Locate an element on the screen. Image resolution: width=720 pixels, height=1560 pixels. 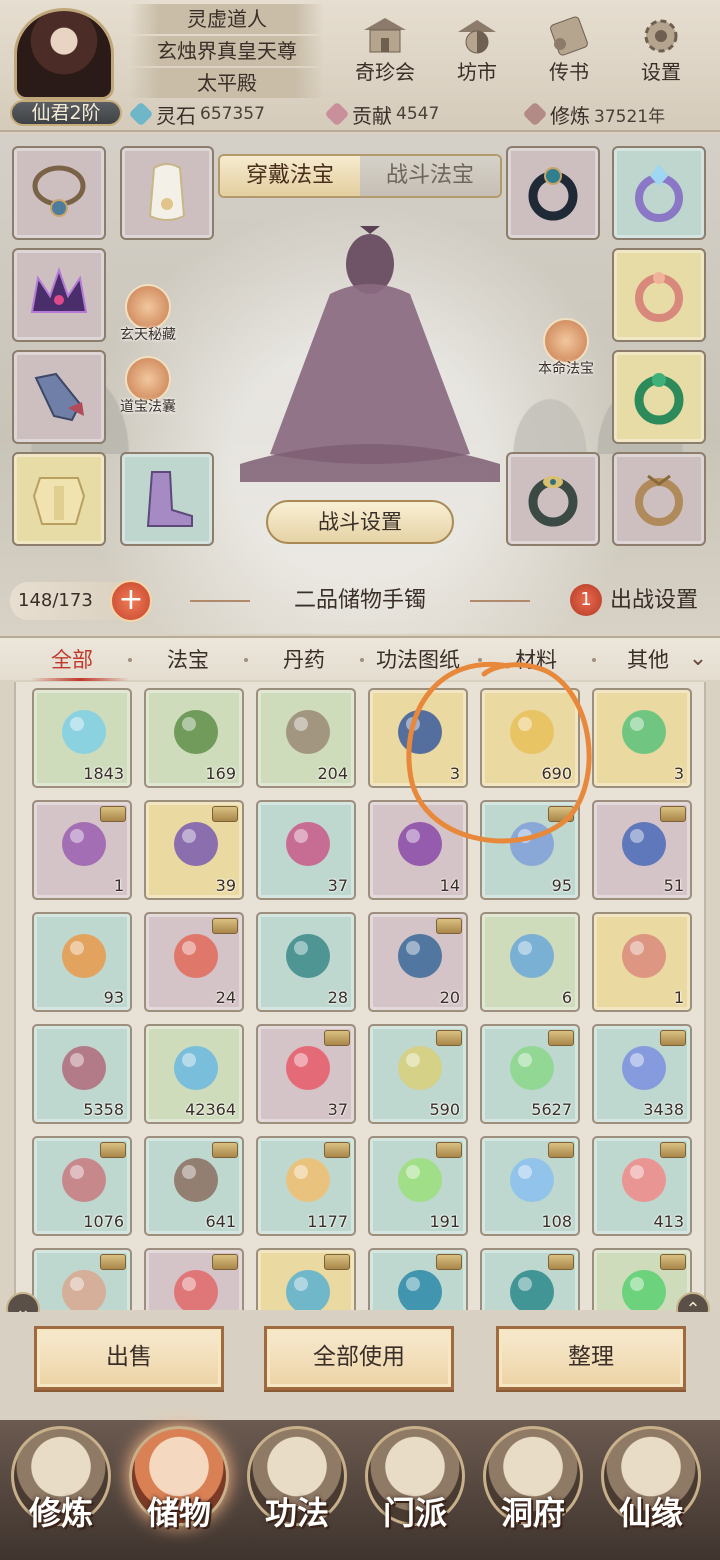
inventory-item-slot: 95 is located at coordinates (530, 850).